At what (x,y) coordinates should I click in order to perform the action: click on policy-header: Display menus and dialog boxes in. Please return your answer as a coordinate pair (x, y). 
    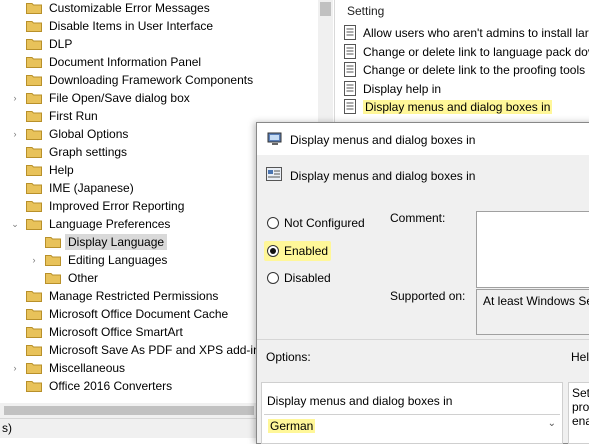
    Looking at the image, I should click on (423, 174).